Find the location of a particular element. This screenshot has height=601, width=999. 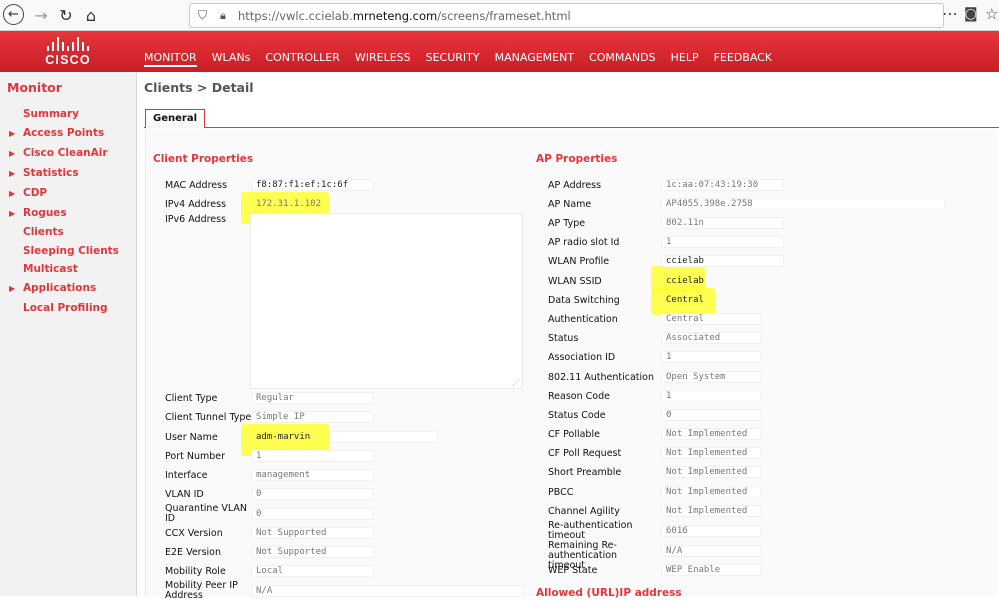

sidebar-item-cdp: ▶ CDP is located at coordinates (28, 193).